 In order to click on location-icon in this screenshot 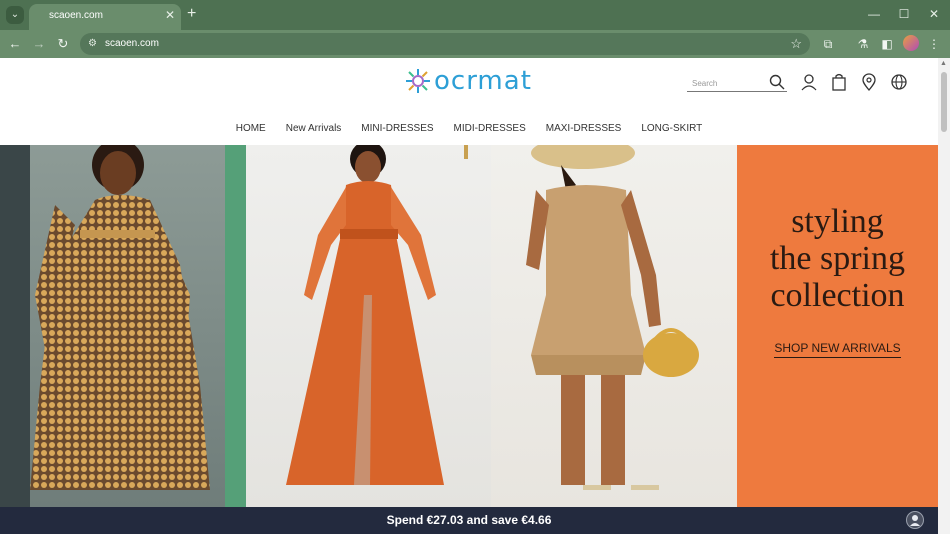, I will do `click(869, 82)`.